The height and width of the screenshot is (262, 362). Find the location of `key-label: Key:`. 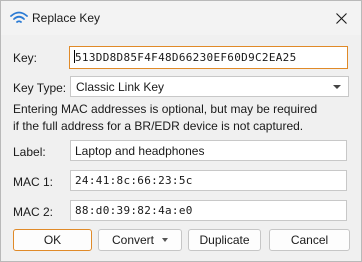

key-label: Key: is located at coordinates (25, 58).